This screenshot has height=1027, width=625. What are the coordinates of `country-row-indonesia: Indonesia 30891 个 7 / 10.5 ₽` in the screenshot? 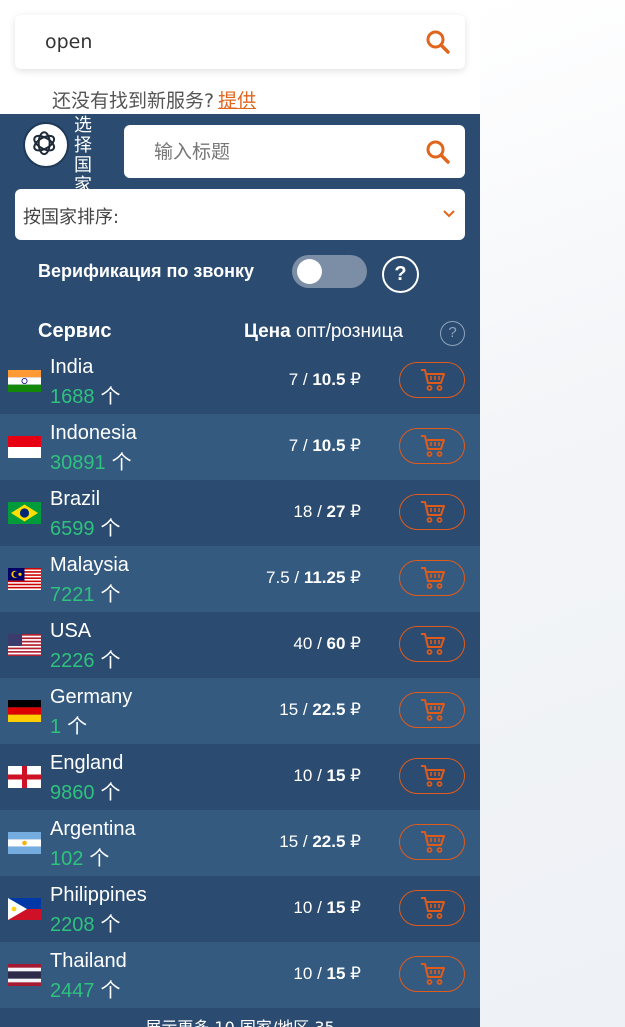 It's located at (240, 447).